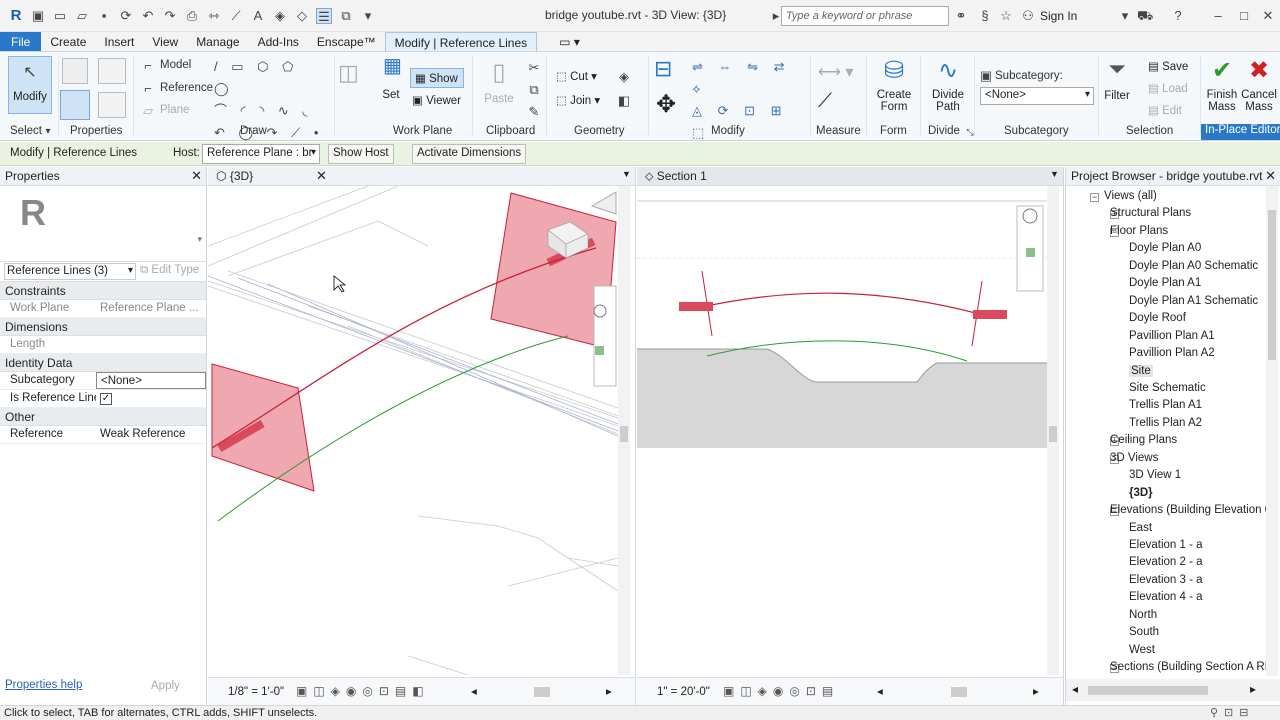 This screenshot has height=720, width=1280. I want to click on view-3d-tab: ⬡ {3D} ✕ ▼, so click(421, 176).